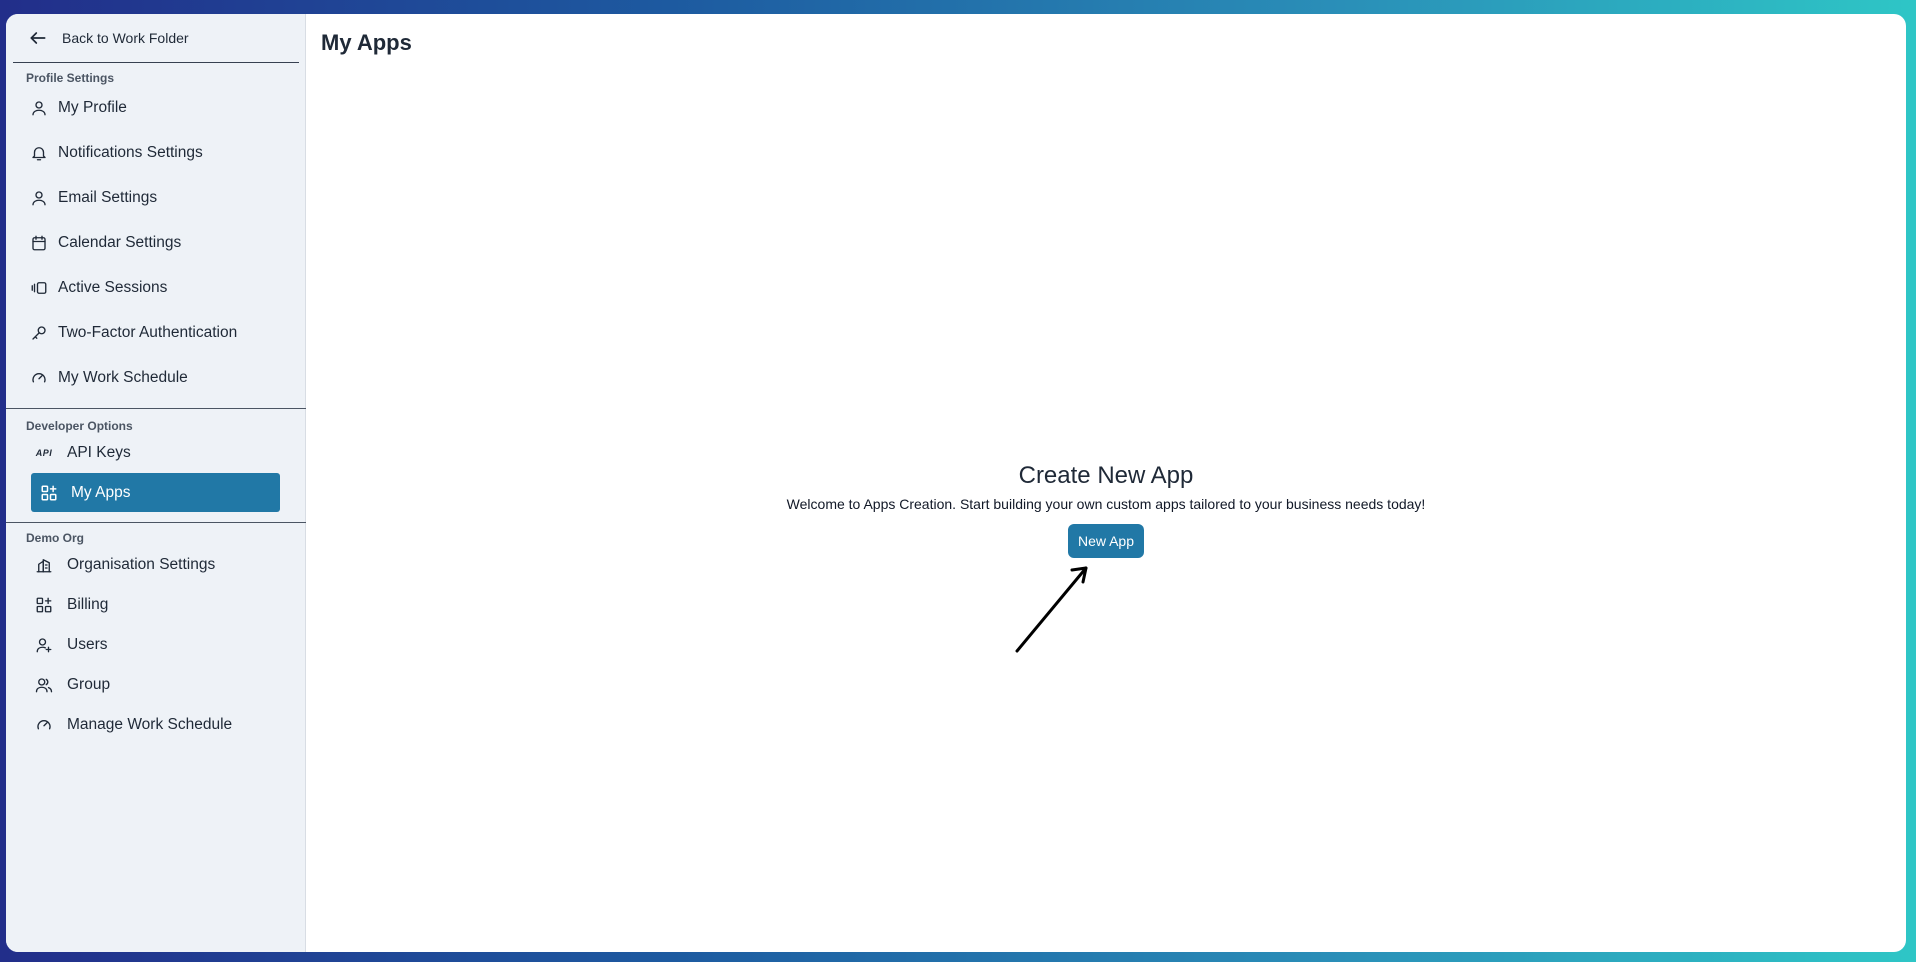 This screenshot has width=1916, height=962. I want to click on sidebar-item-notifications-settings: Notifications Settings, so click(155, 152).